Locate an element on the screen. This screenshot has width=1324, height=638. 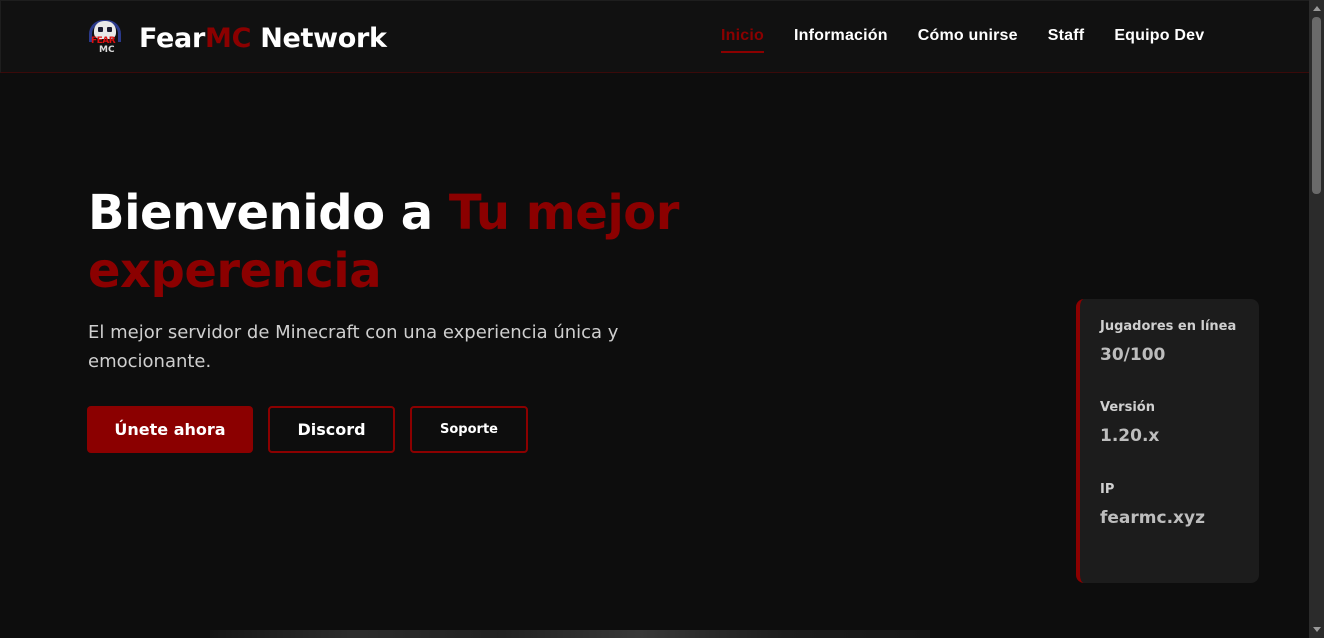
hero-background-image is located at coordinates (570, 634).